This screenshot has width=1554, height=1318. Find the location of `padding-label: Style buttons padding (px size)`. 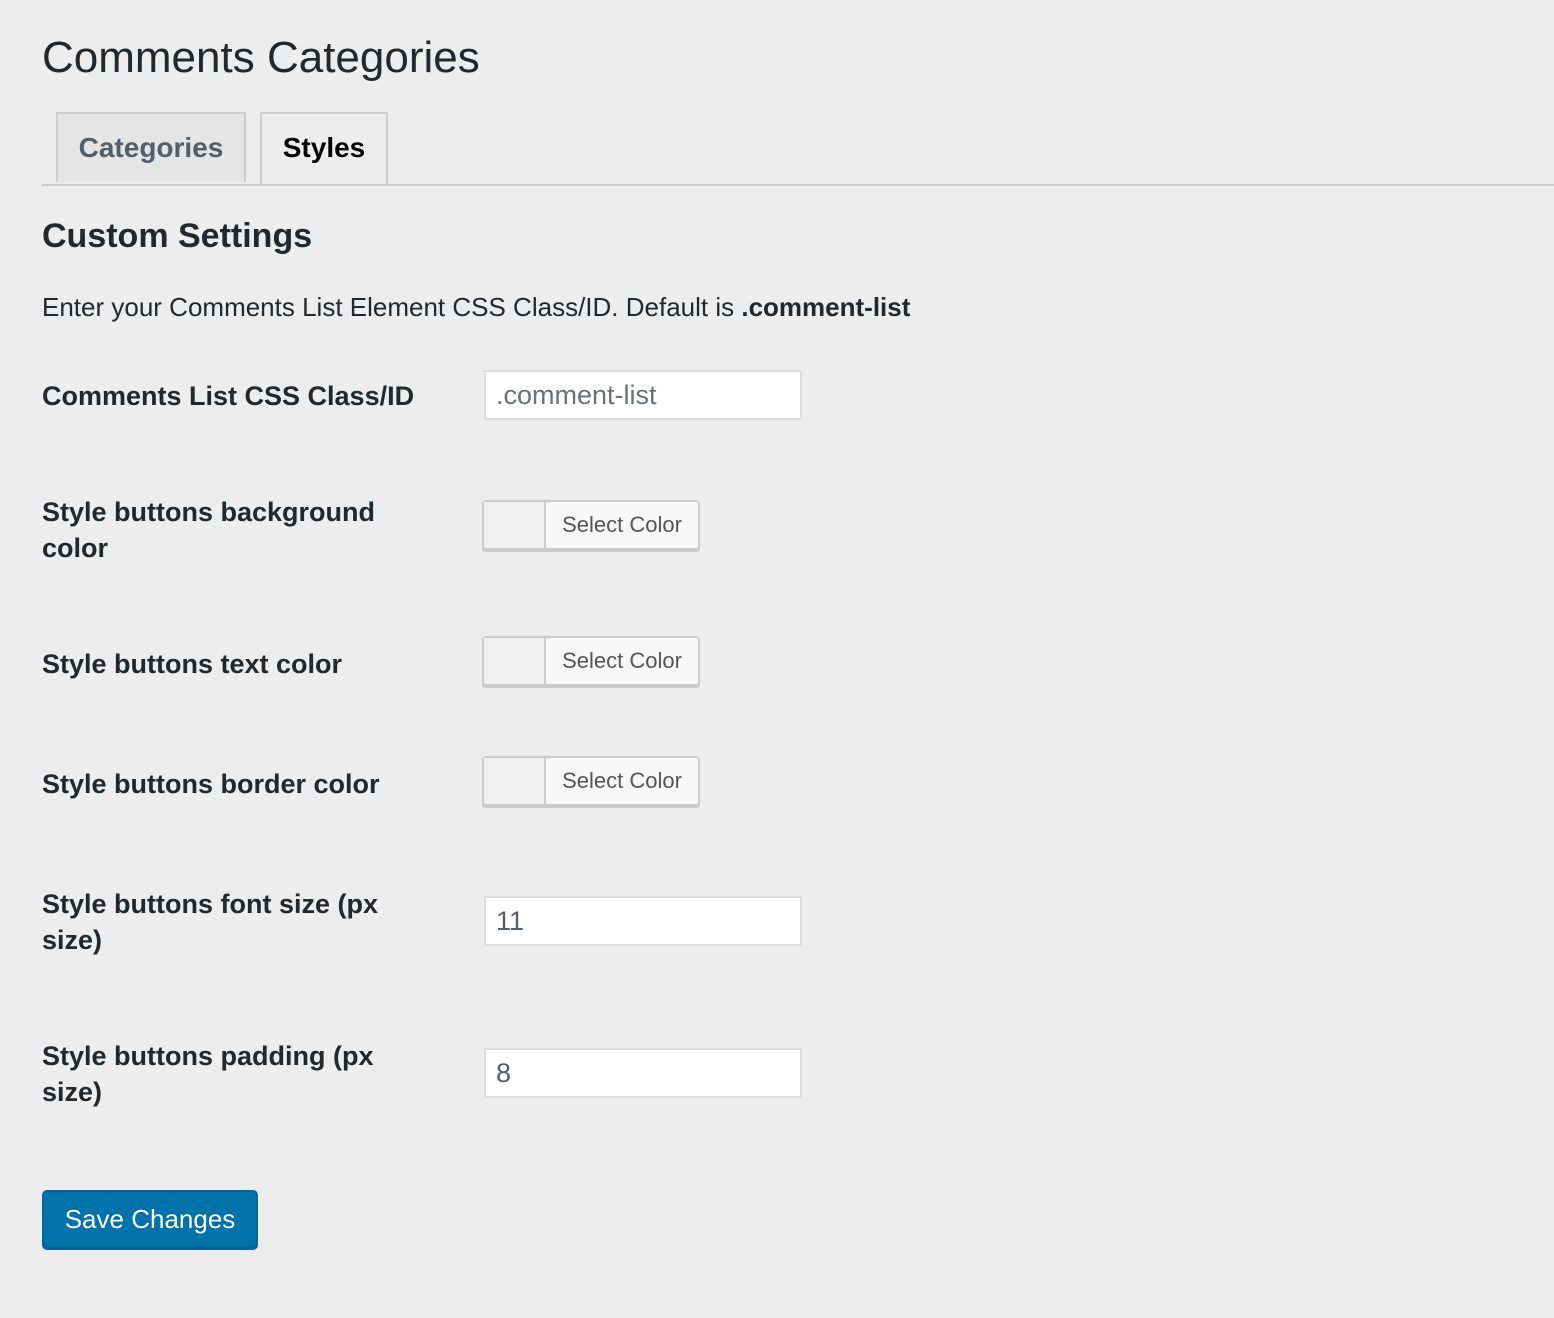

padding-label: Style buttons padding (px size) is located at coordinates (208, 1074).